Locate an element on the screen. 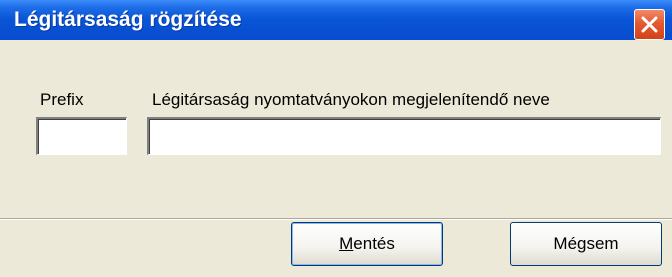 The image size is (672, 277). title-bar: Légitársaság rögzítése is located at coordinates (336, 20).